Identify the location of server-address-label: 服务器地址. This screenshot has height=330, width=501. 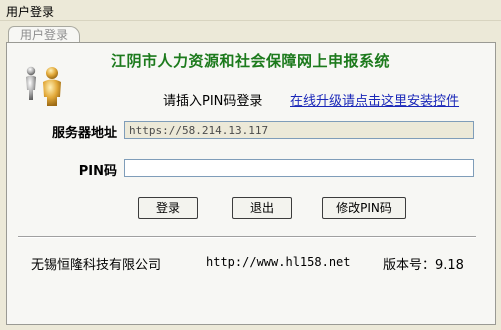
(84, 133).